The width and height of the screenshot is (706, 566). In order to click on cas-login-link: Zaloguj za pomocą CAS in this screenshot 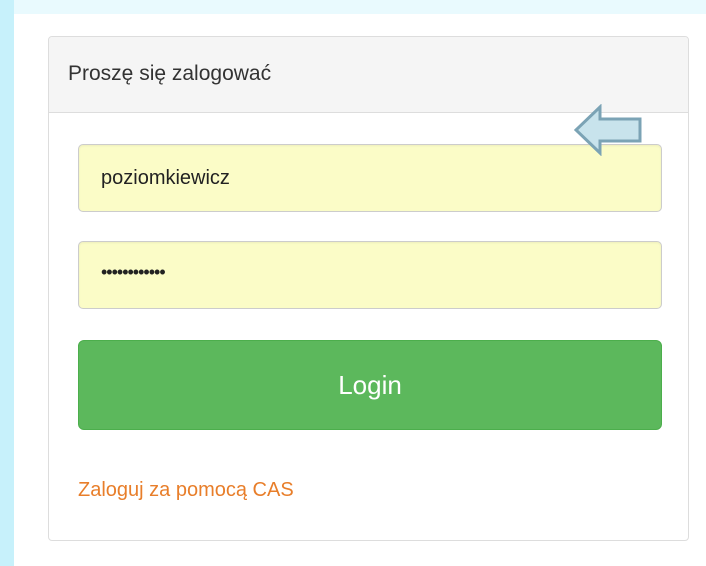, I will do `click(186, 490)`.